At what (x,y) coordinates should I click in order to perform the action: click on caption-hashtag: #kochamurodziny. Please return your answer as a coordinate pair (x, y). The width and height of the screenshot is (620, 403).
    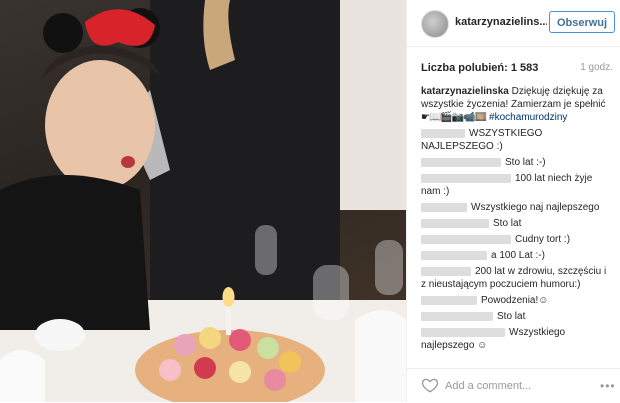
    Looking at the image, I should click on (528, 117).